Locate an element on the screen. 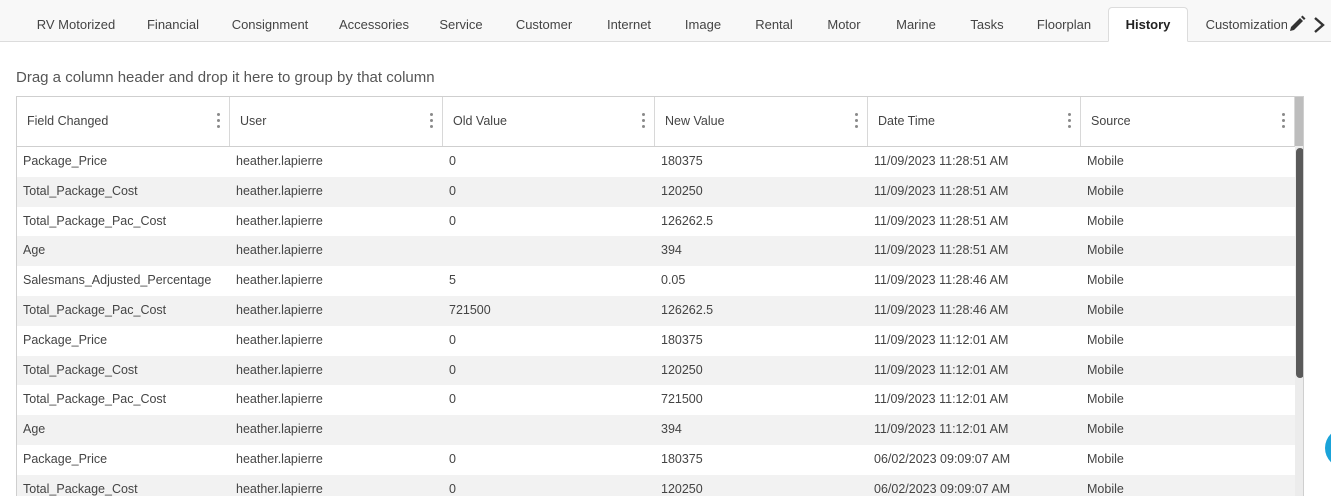 The height and width of the screenshot is (496, 1331). column-header-label: Source is located at coordinates (1111, 121).